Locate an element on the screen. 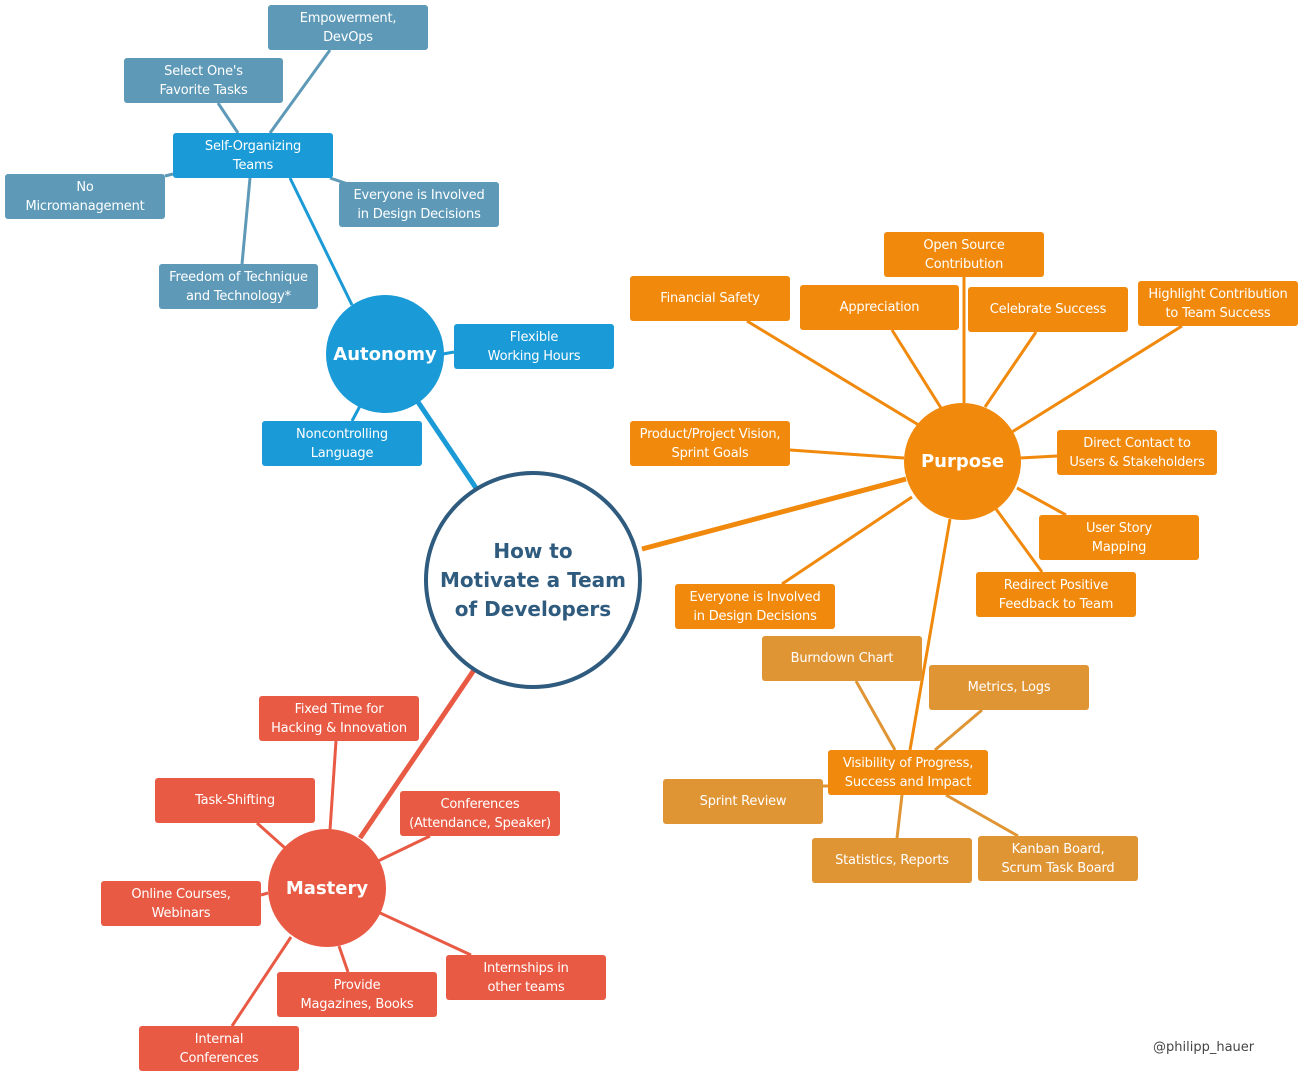 The width and height of the screenshot is (1303, 1076). edge-purpose-design is located at coordinates (847, 540).